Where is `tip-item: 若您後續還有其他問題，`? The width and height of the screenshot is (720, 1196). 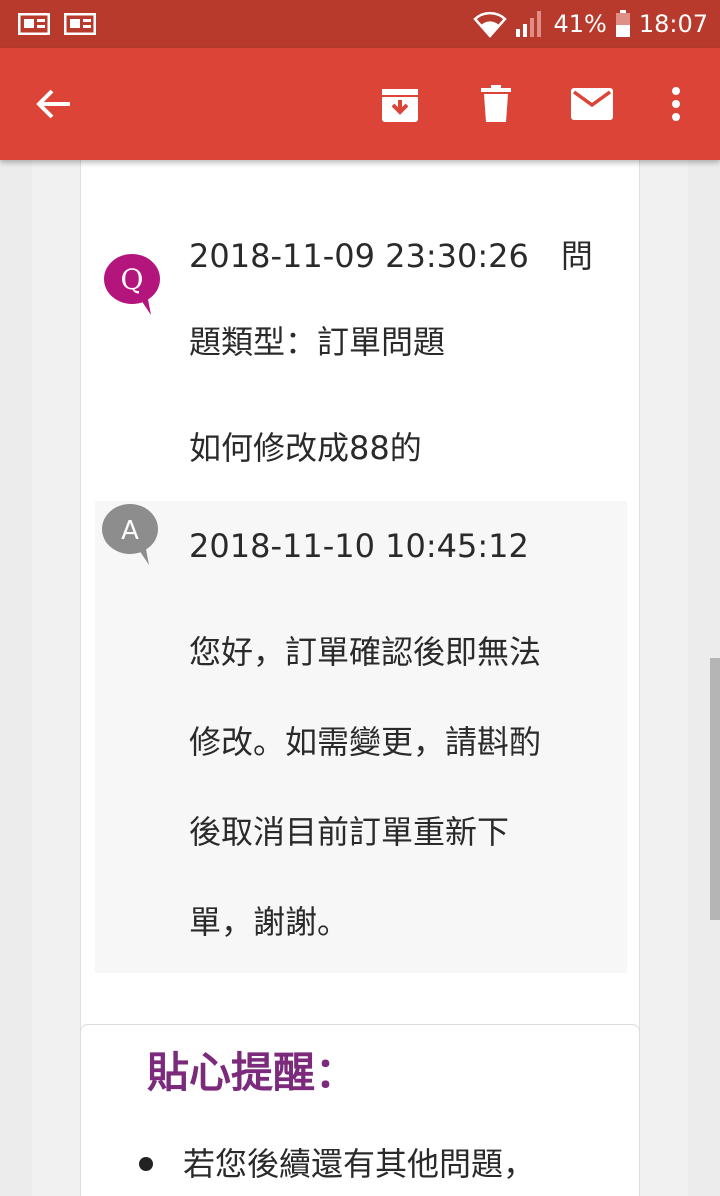 tip-item: 若您後續還有其他問題， is located at coordinates (359, 1164).